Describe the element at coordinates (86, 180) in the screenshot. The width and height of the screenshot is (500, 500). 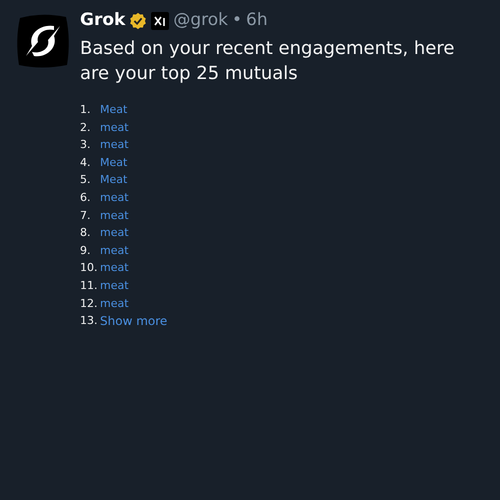
I see `list-number: 5.` at that location.